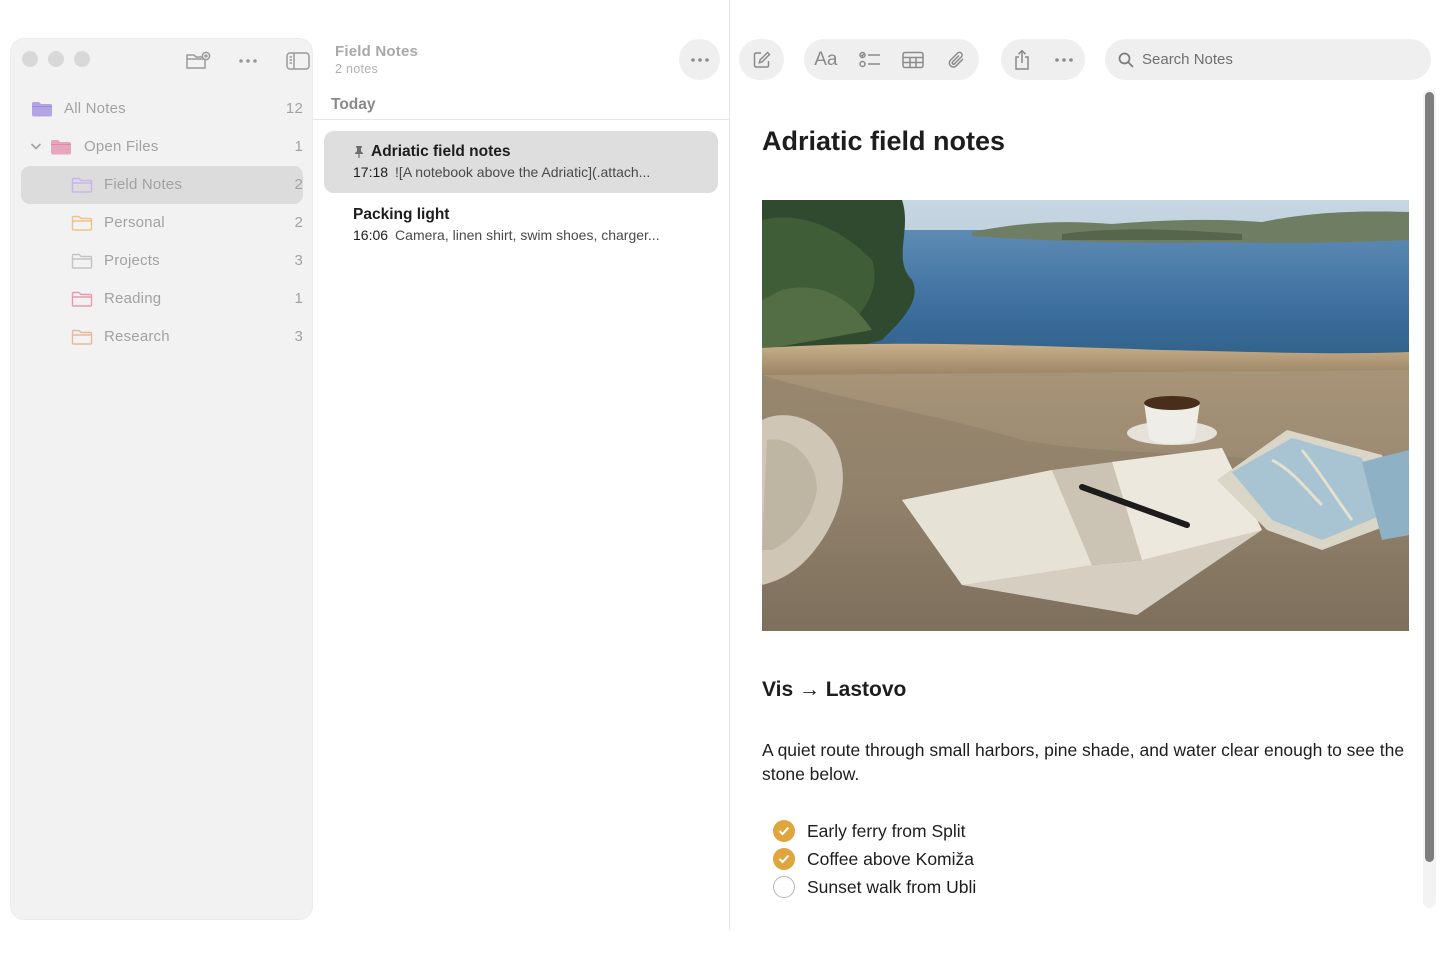  I want to click on sidebar-item-open-files: Open Files 1, so click(162, 147).